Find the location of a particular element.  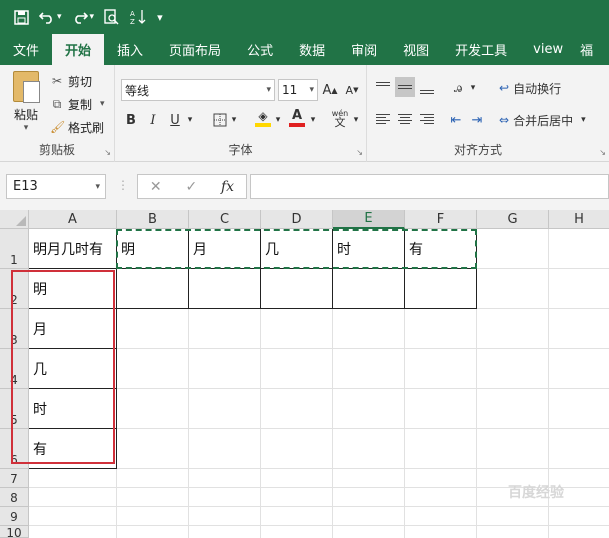

save-icon is located at coordinates (21, 17).